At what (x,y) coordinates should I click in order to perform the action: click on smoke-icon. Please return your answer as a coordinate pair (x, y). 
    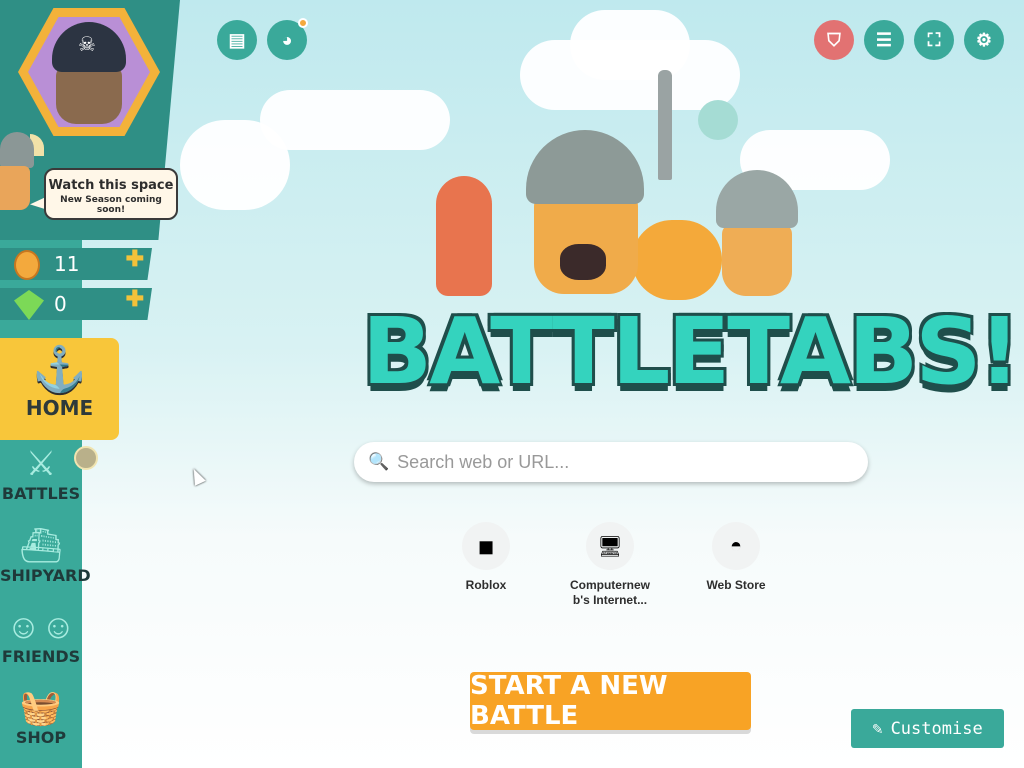
    Looking at the image, I should click on (718, 120).